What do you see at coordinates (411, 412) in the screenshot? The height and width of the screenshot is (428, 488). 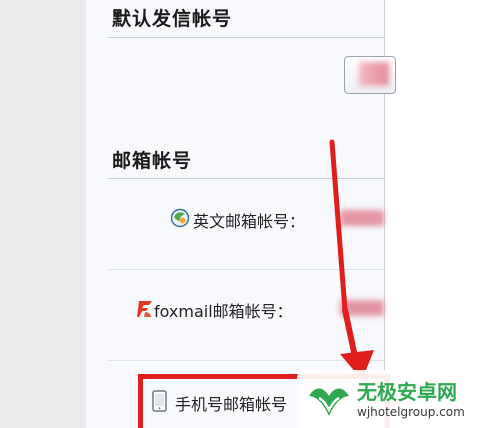 I see `watermark-url: wjhotelgroup.com` at bounding box center [411, 412].